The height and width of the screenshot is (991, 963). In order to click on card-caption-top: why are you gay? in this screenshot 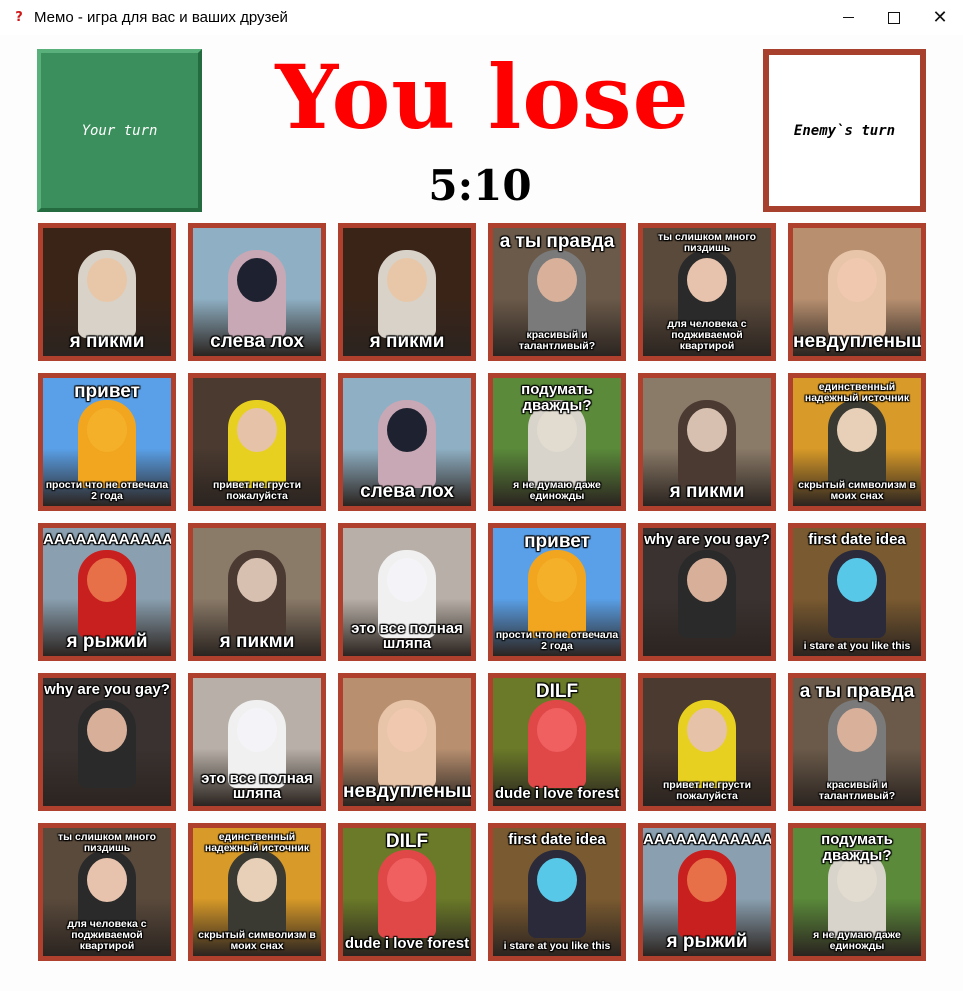, I will do `click(107, 689)`.